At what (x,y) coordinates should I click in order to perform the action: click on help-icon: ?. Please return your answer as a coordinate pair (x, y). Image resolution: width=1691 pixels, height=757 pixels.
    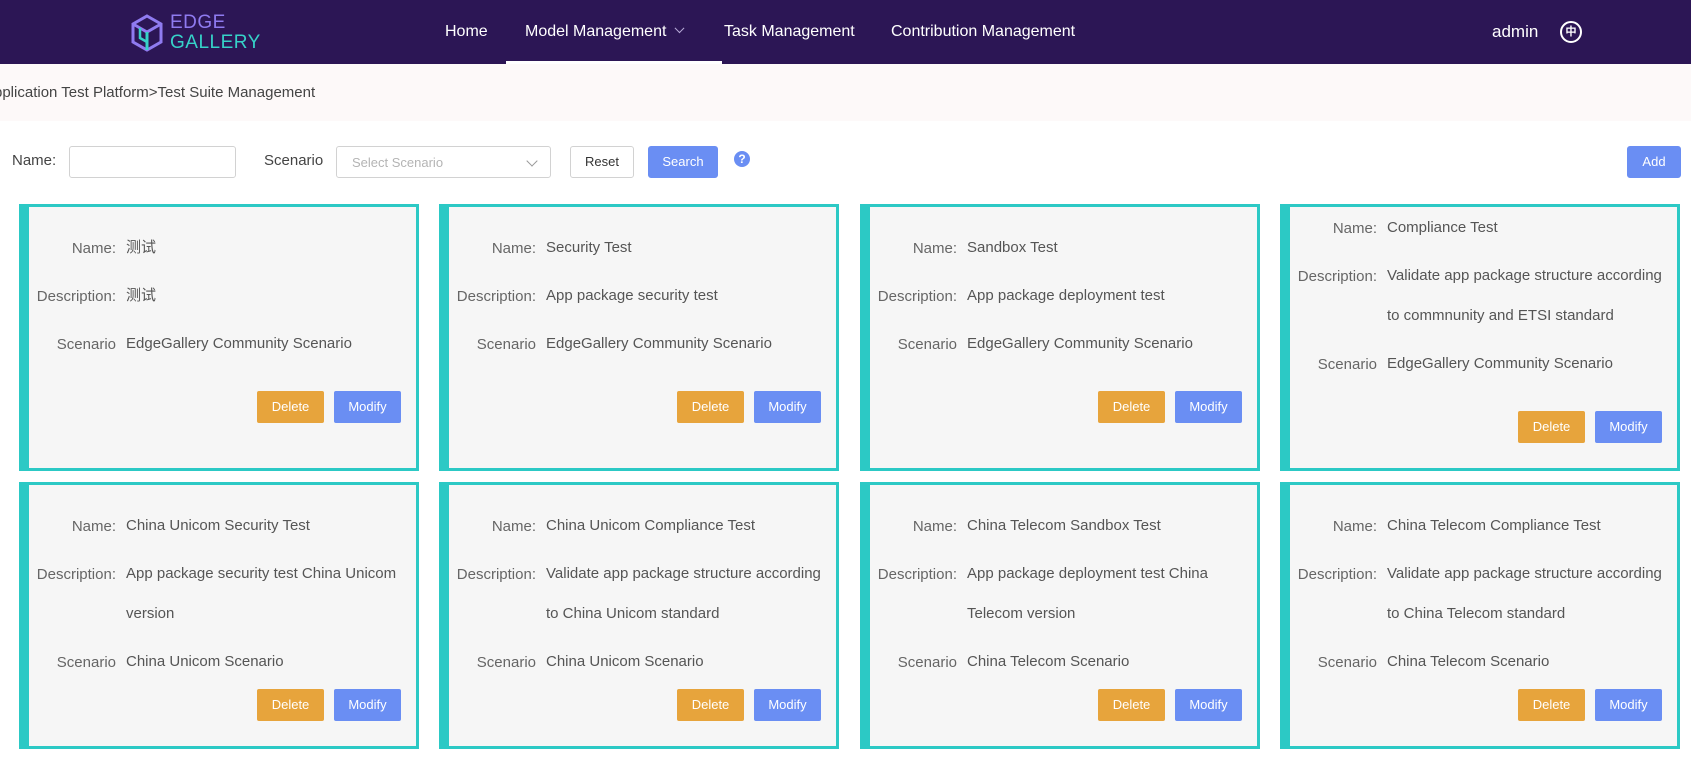
    Looking at the image, I should click on (742, 159).